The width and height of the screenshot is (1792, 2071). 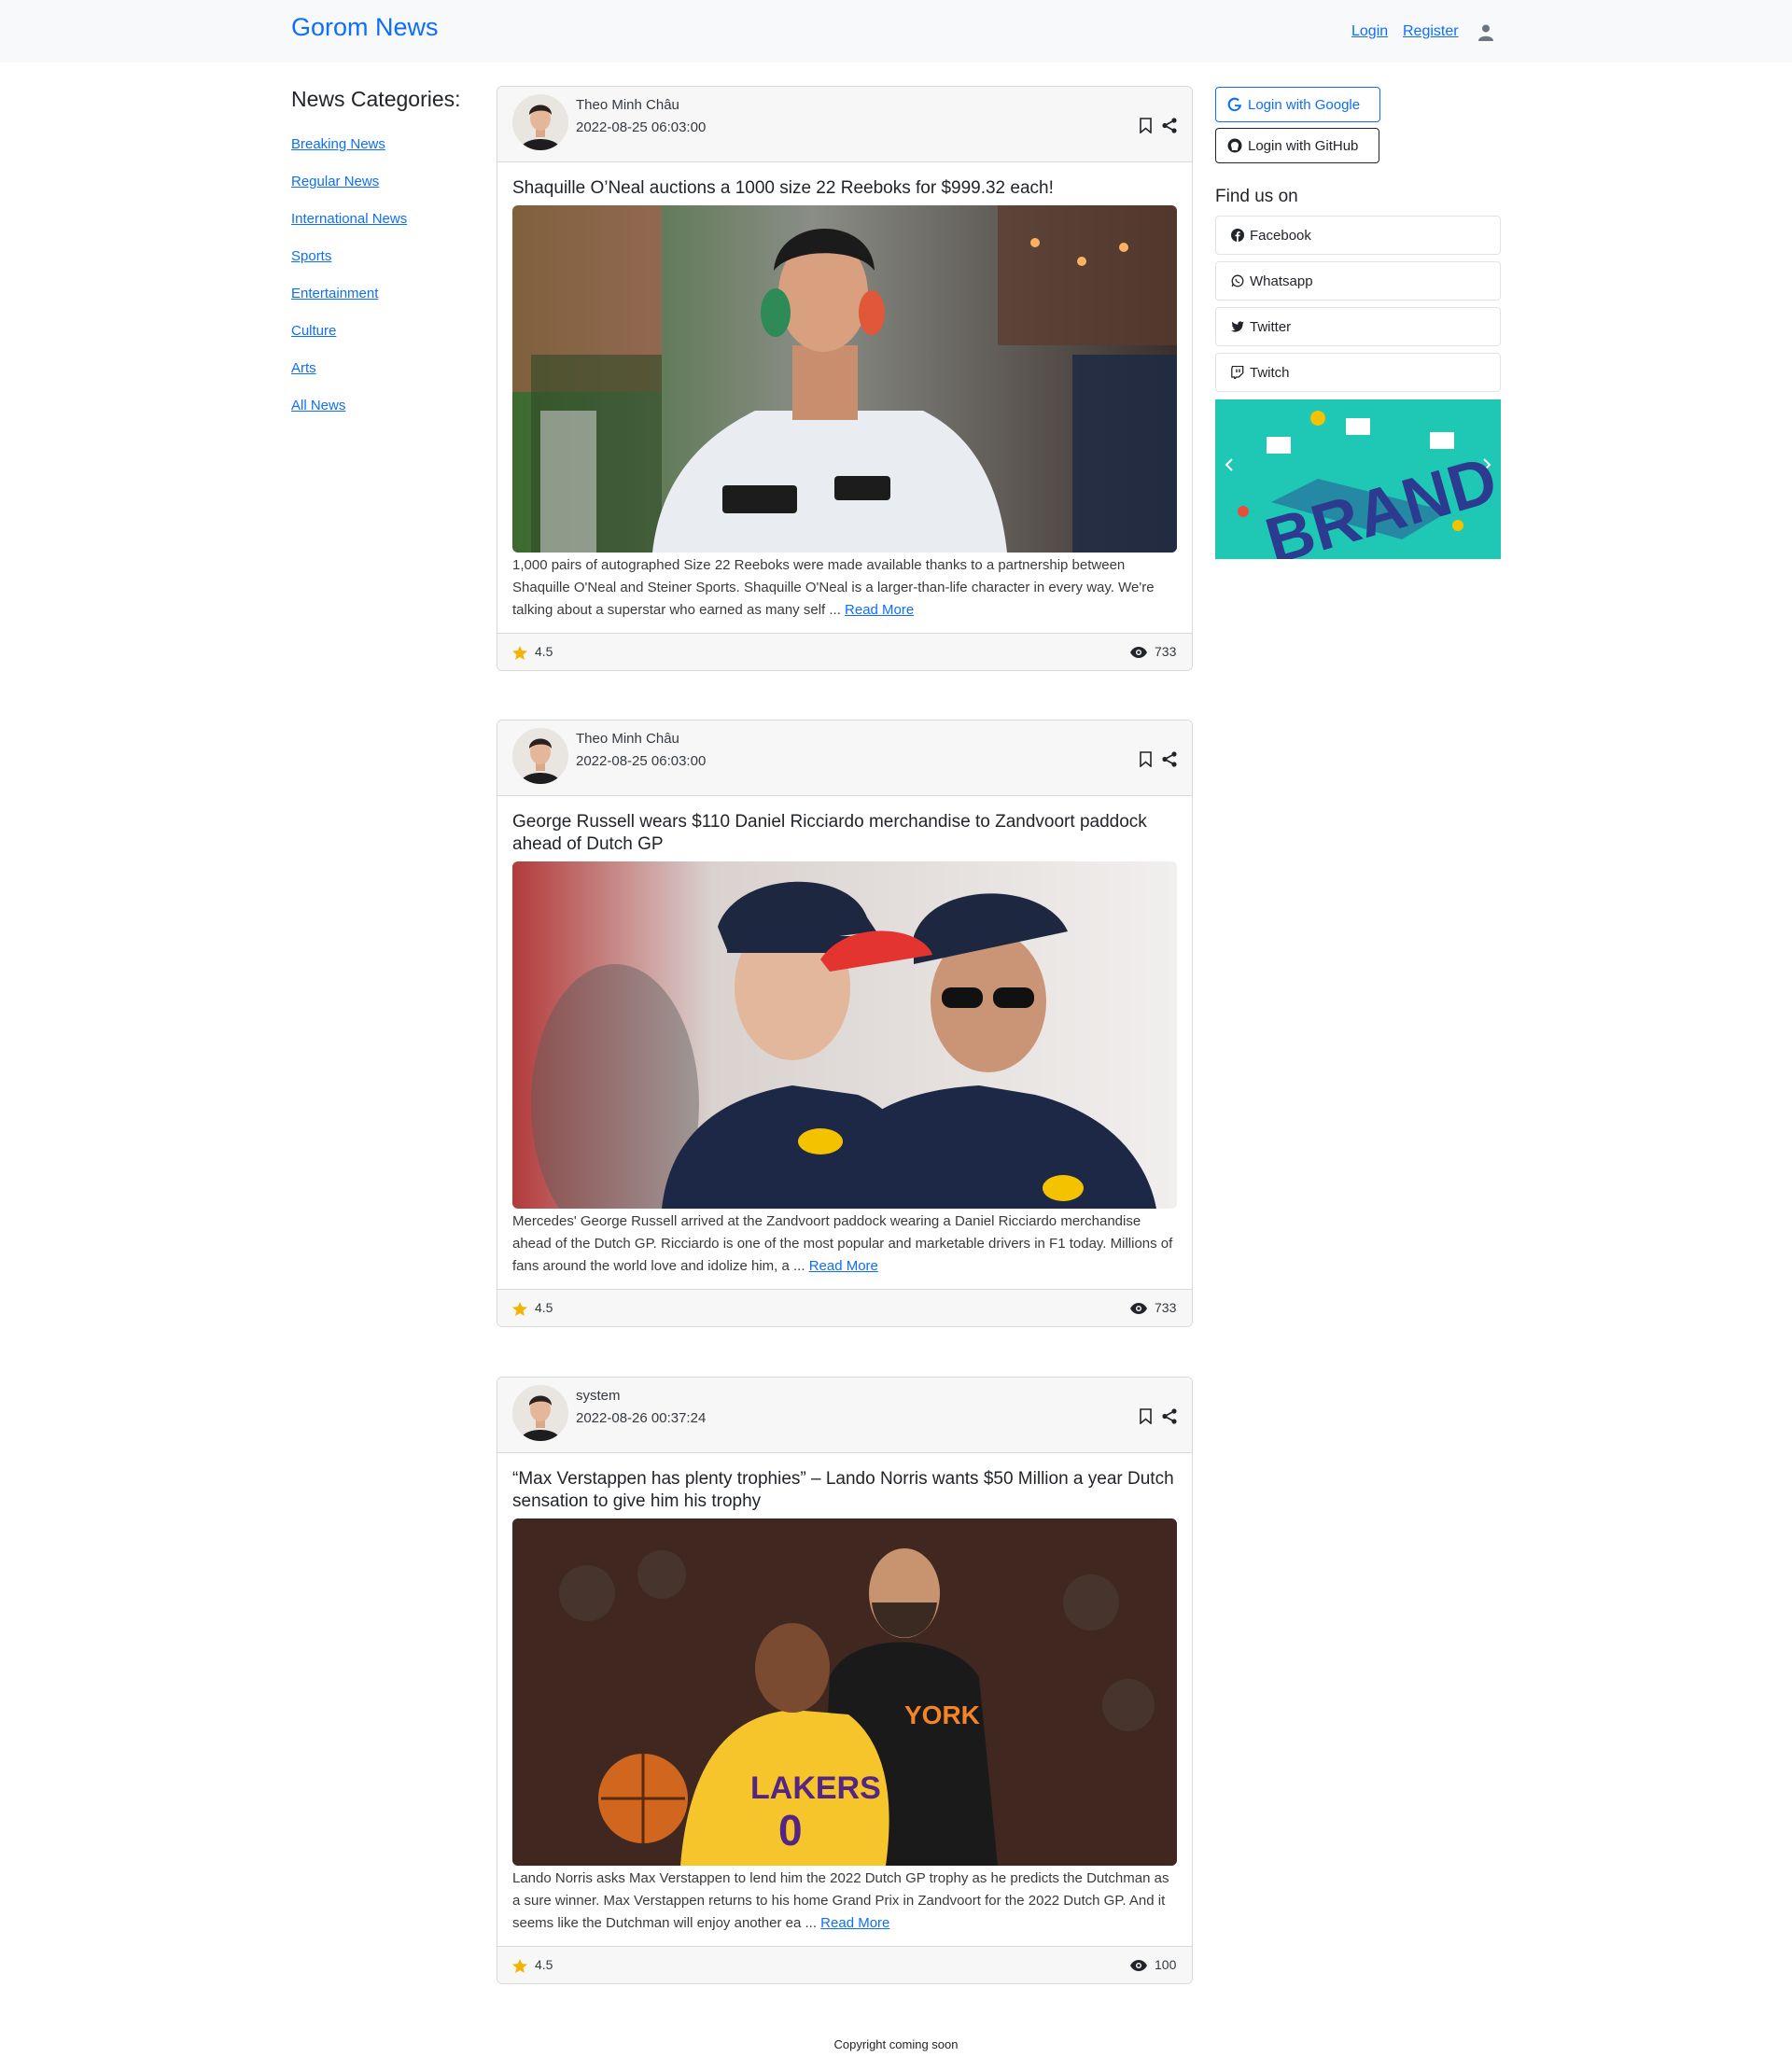 What do you see at coordinates (1358, 326) in the screenshot?
I see `social-twitter: Twitter` at bounding box center [1358, 326].